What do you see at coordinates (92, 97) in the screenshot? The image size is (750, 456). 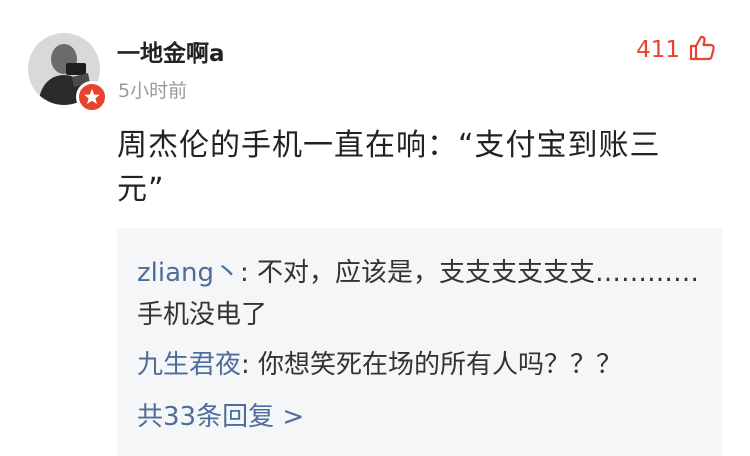 I see `vip-star-badge-icon` at bounding box center [92, 97].